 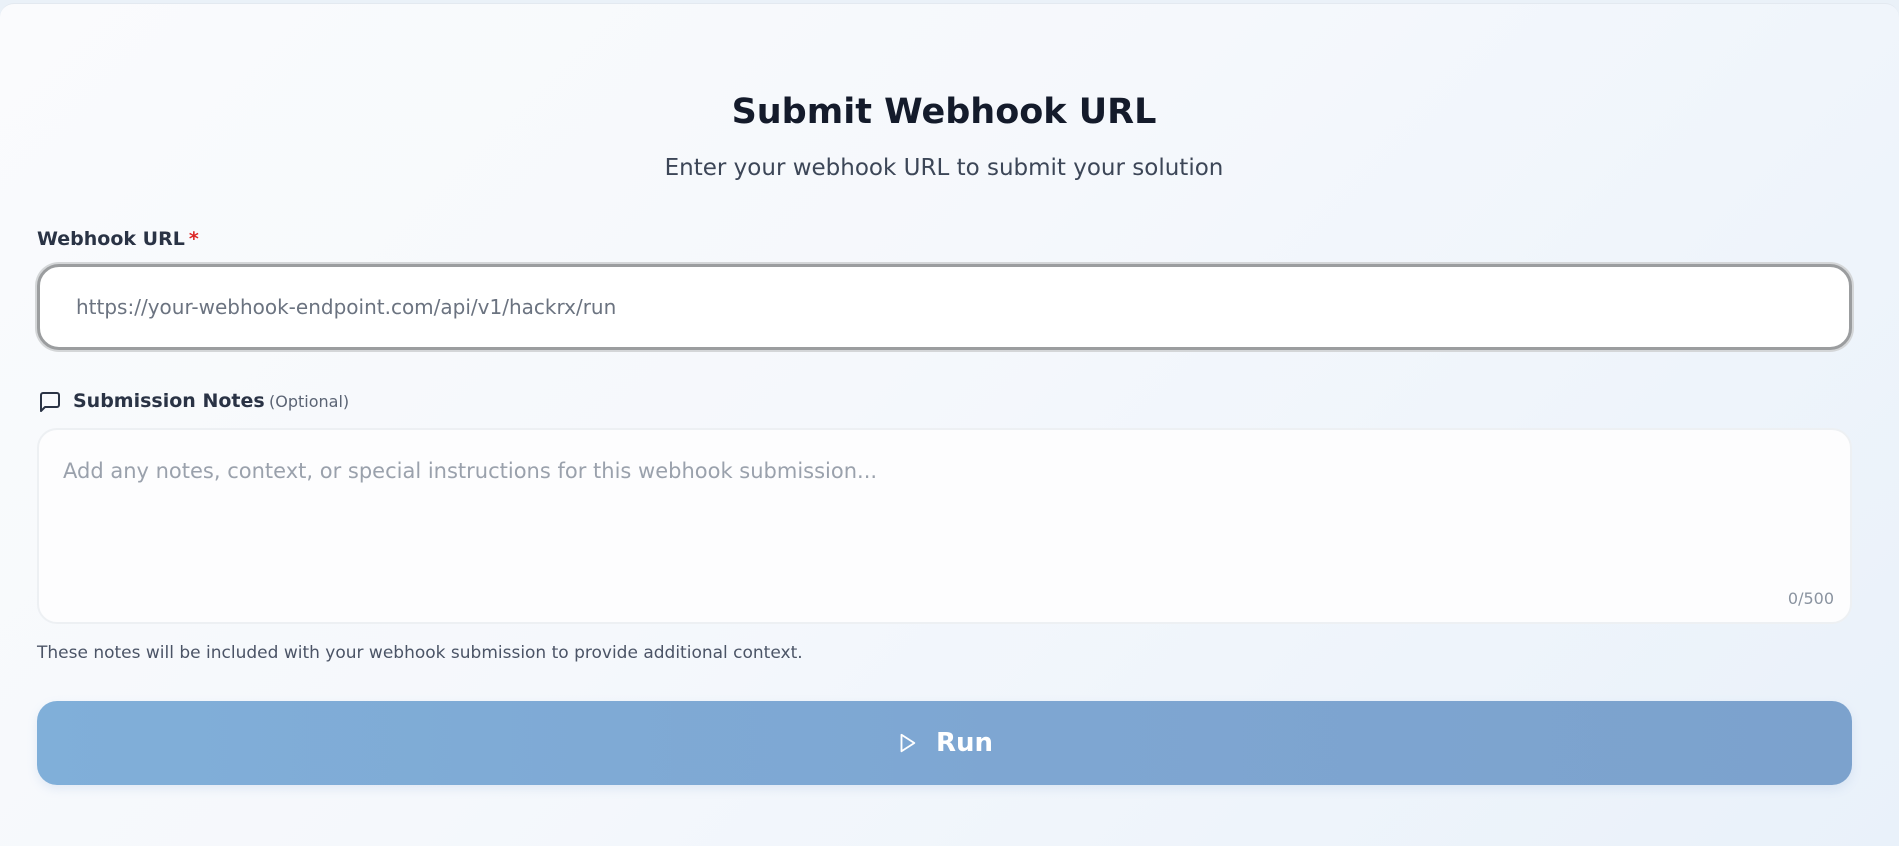 What do you see at coordinates (50, 402) in the screenshot?
I see `message-square-icon` at bounding box center [50, 402].